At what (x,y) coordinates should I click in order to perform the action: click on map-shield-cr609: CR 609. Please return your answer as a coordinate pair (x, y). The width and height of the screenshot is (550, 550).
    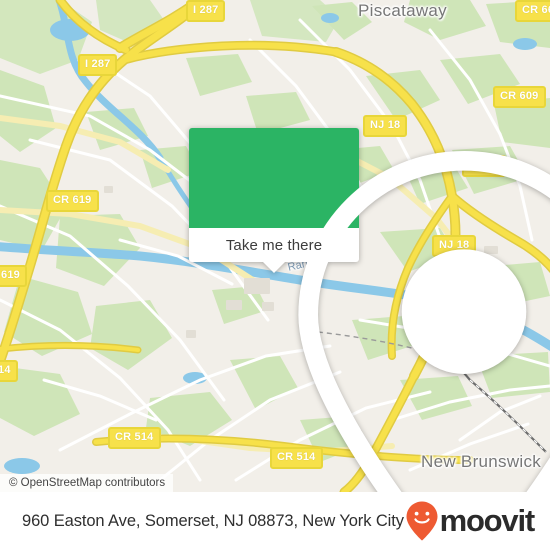
    Looking at the image, I should click on (519, 97).